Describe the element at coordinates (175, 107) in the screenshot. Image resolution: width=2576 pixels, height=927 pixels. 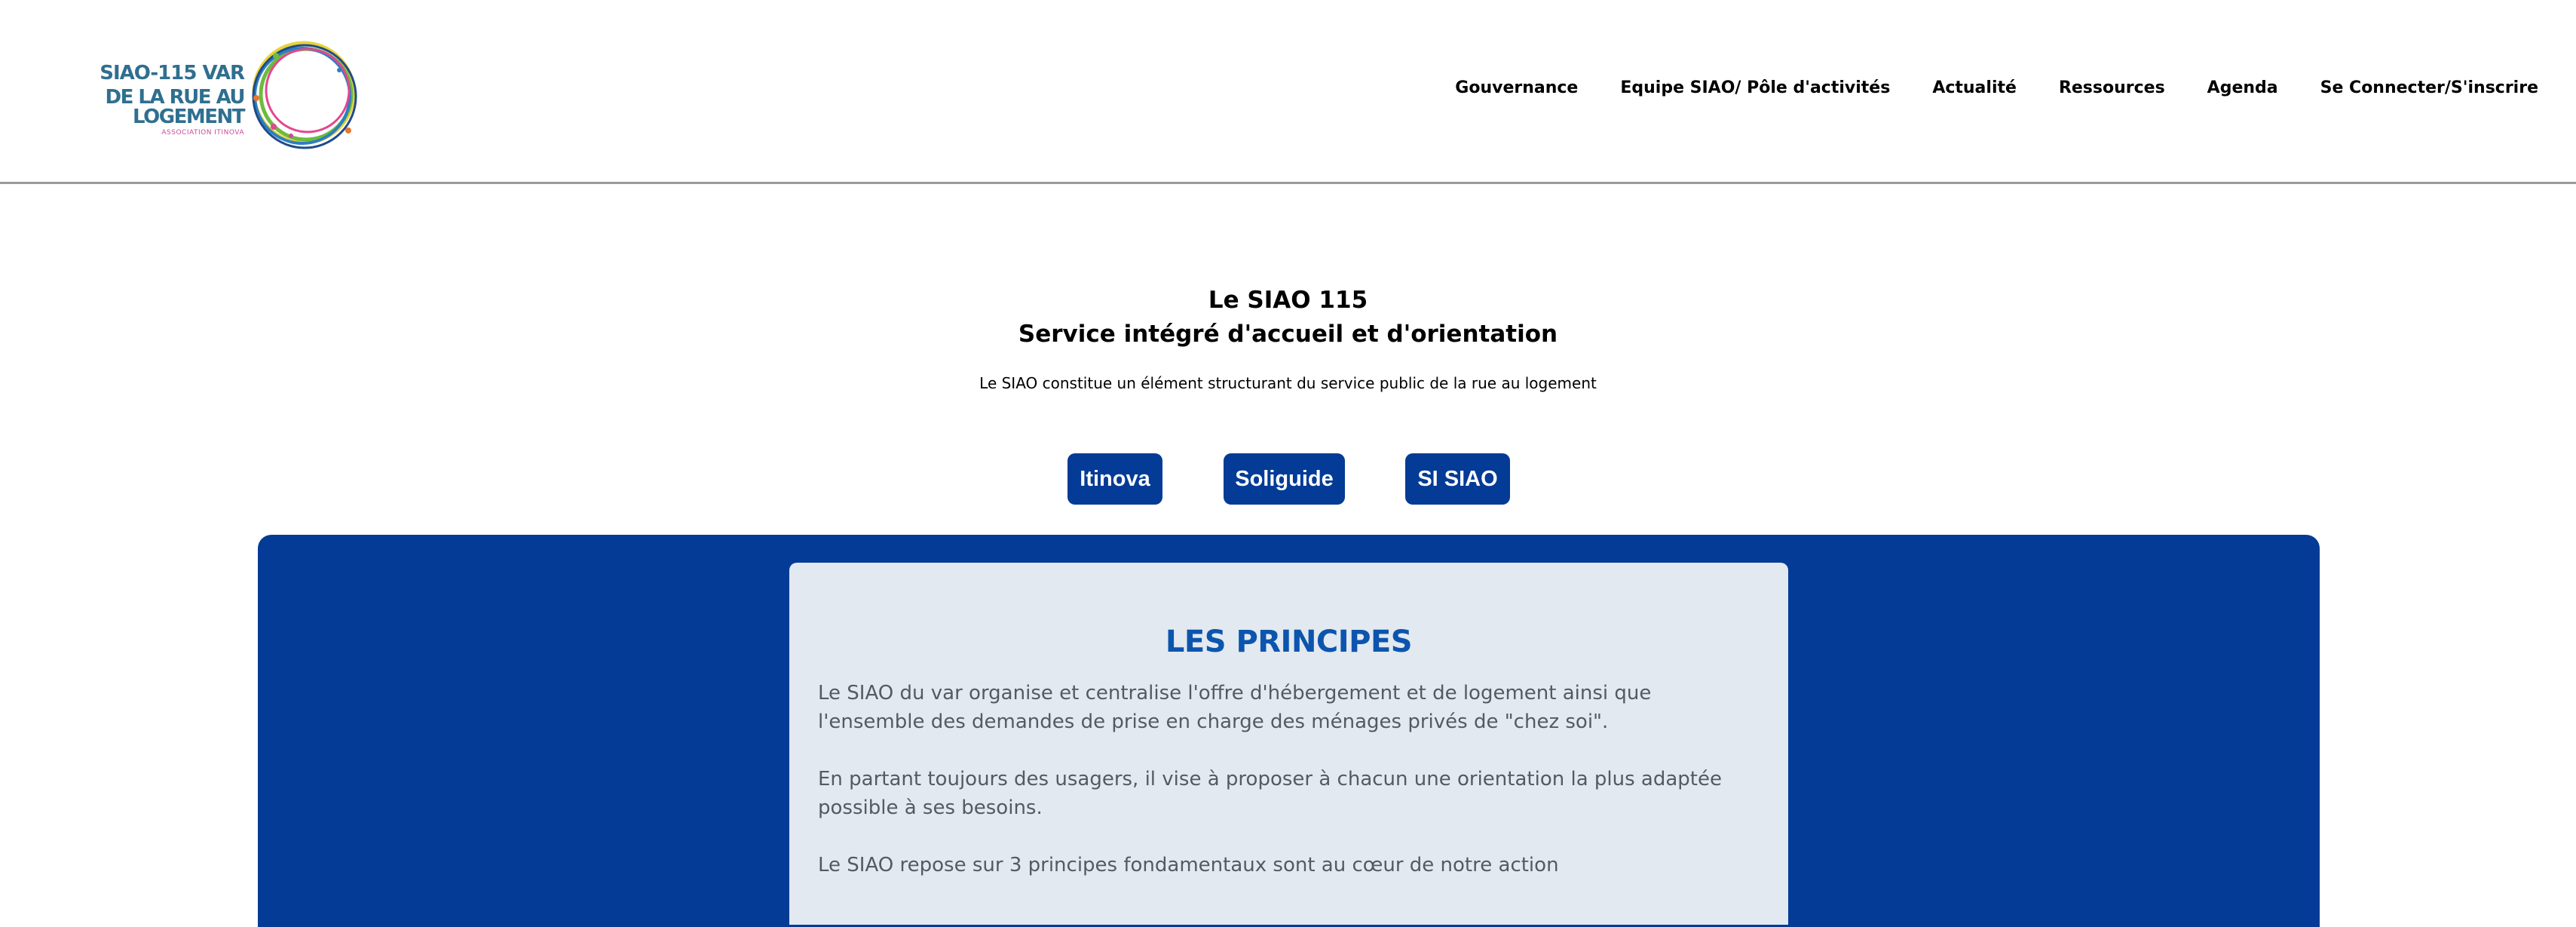
I see `logo-line-2: DE LA RUE AU LOGEMENT` at that location.